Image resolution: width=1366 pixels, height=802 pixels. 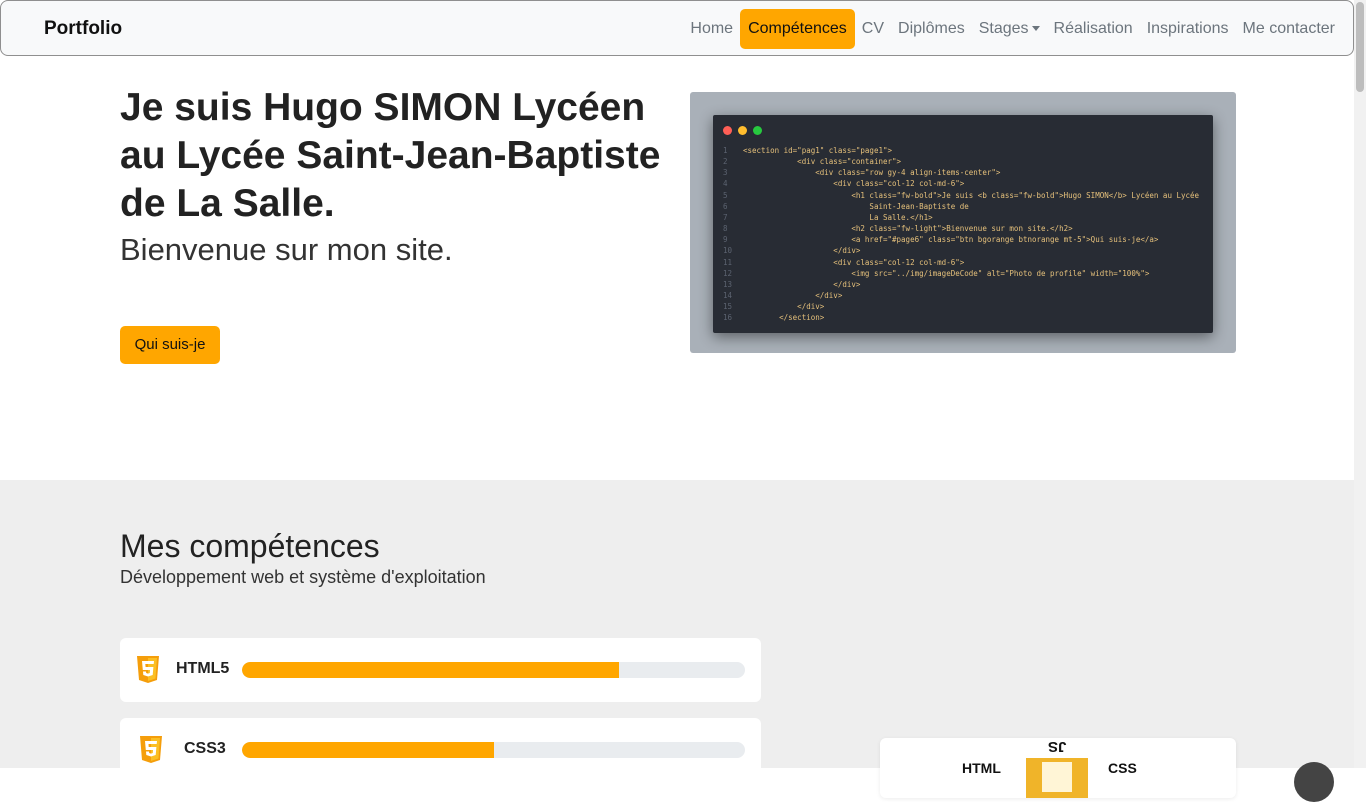 What do you see at coordinates (1093, 29) in the screenshot?
I see `nav-link-realisation: Réalisation` at bounding box center [1093, 29].